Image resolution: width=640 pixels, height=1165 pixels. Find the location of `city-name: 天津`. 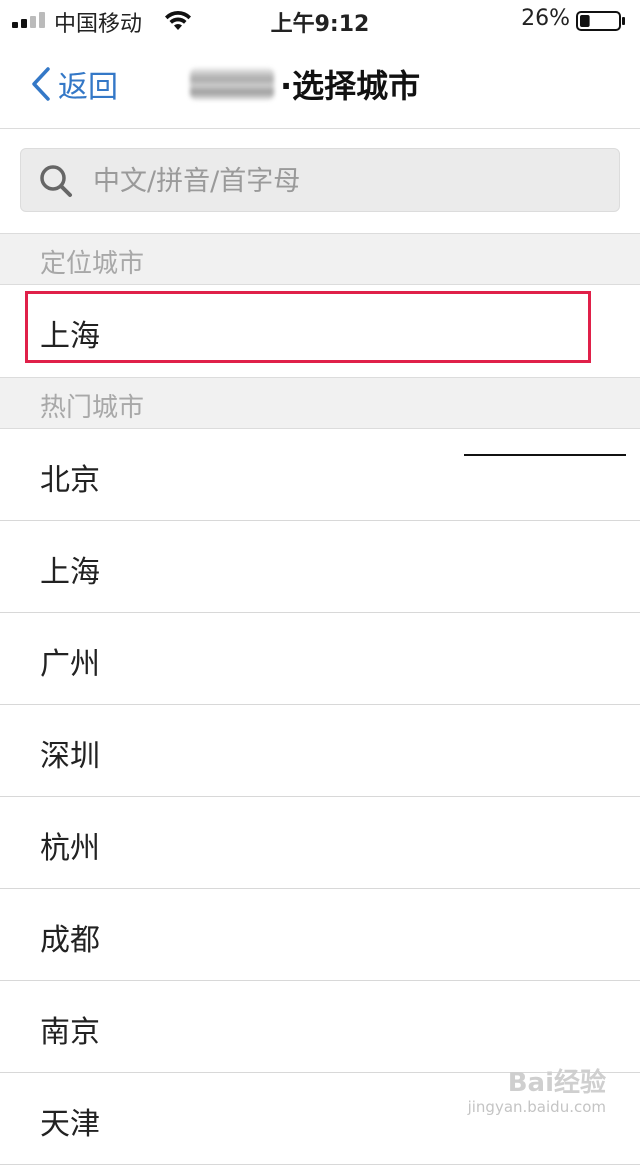

city-name: 天津 is located at coordinates (70, 1124).